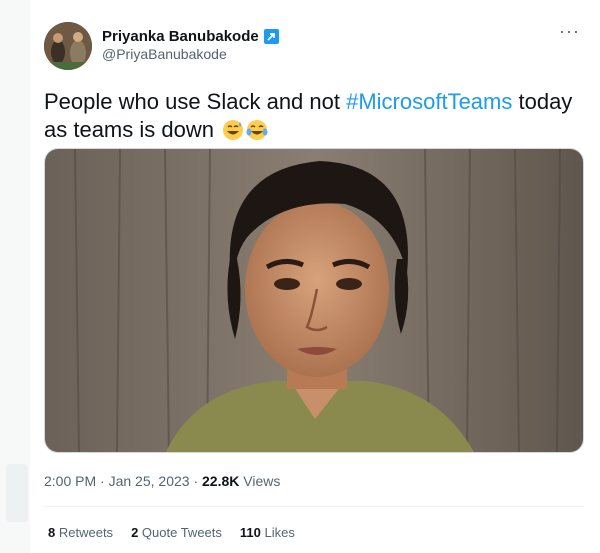 This screenshot has height=553, width=600. Describe the element at coordinates (181, 532) in the screenshot. I see `quotes-label: Quote Tweets` at that location.